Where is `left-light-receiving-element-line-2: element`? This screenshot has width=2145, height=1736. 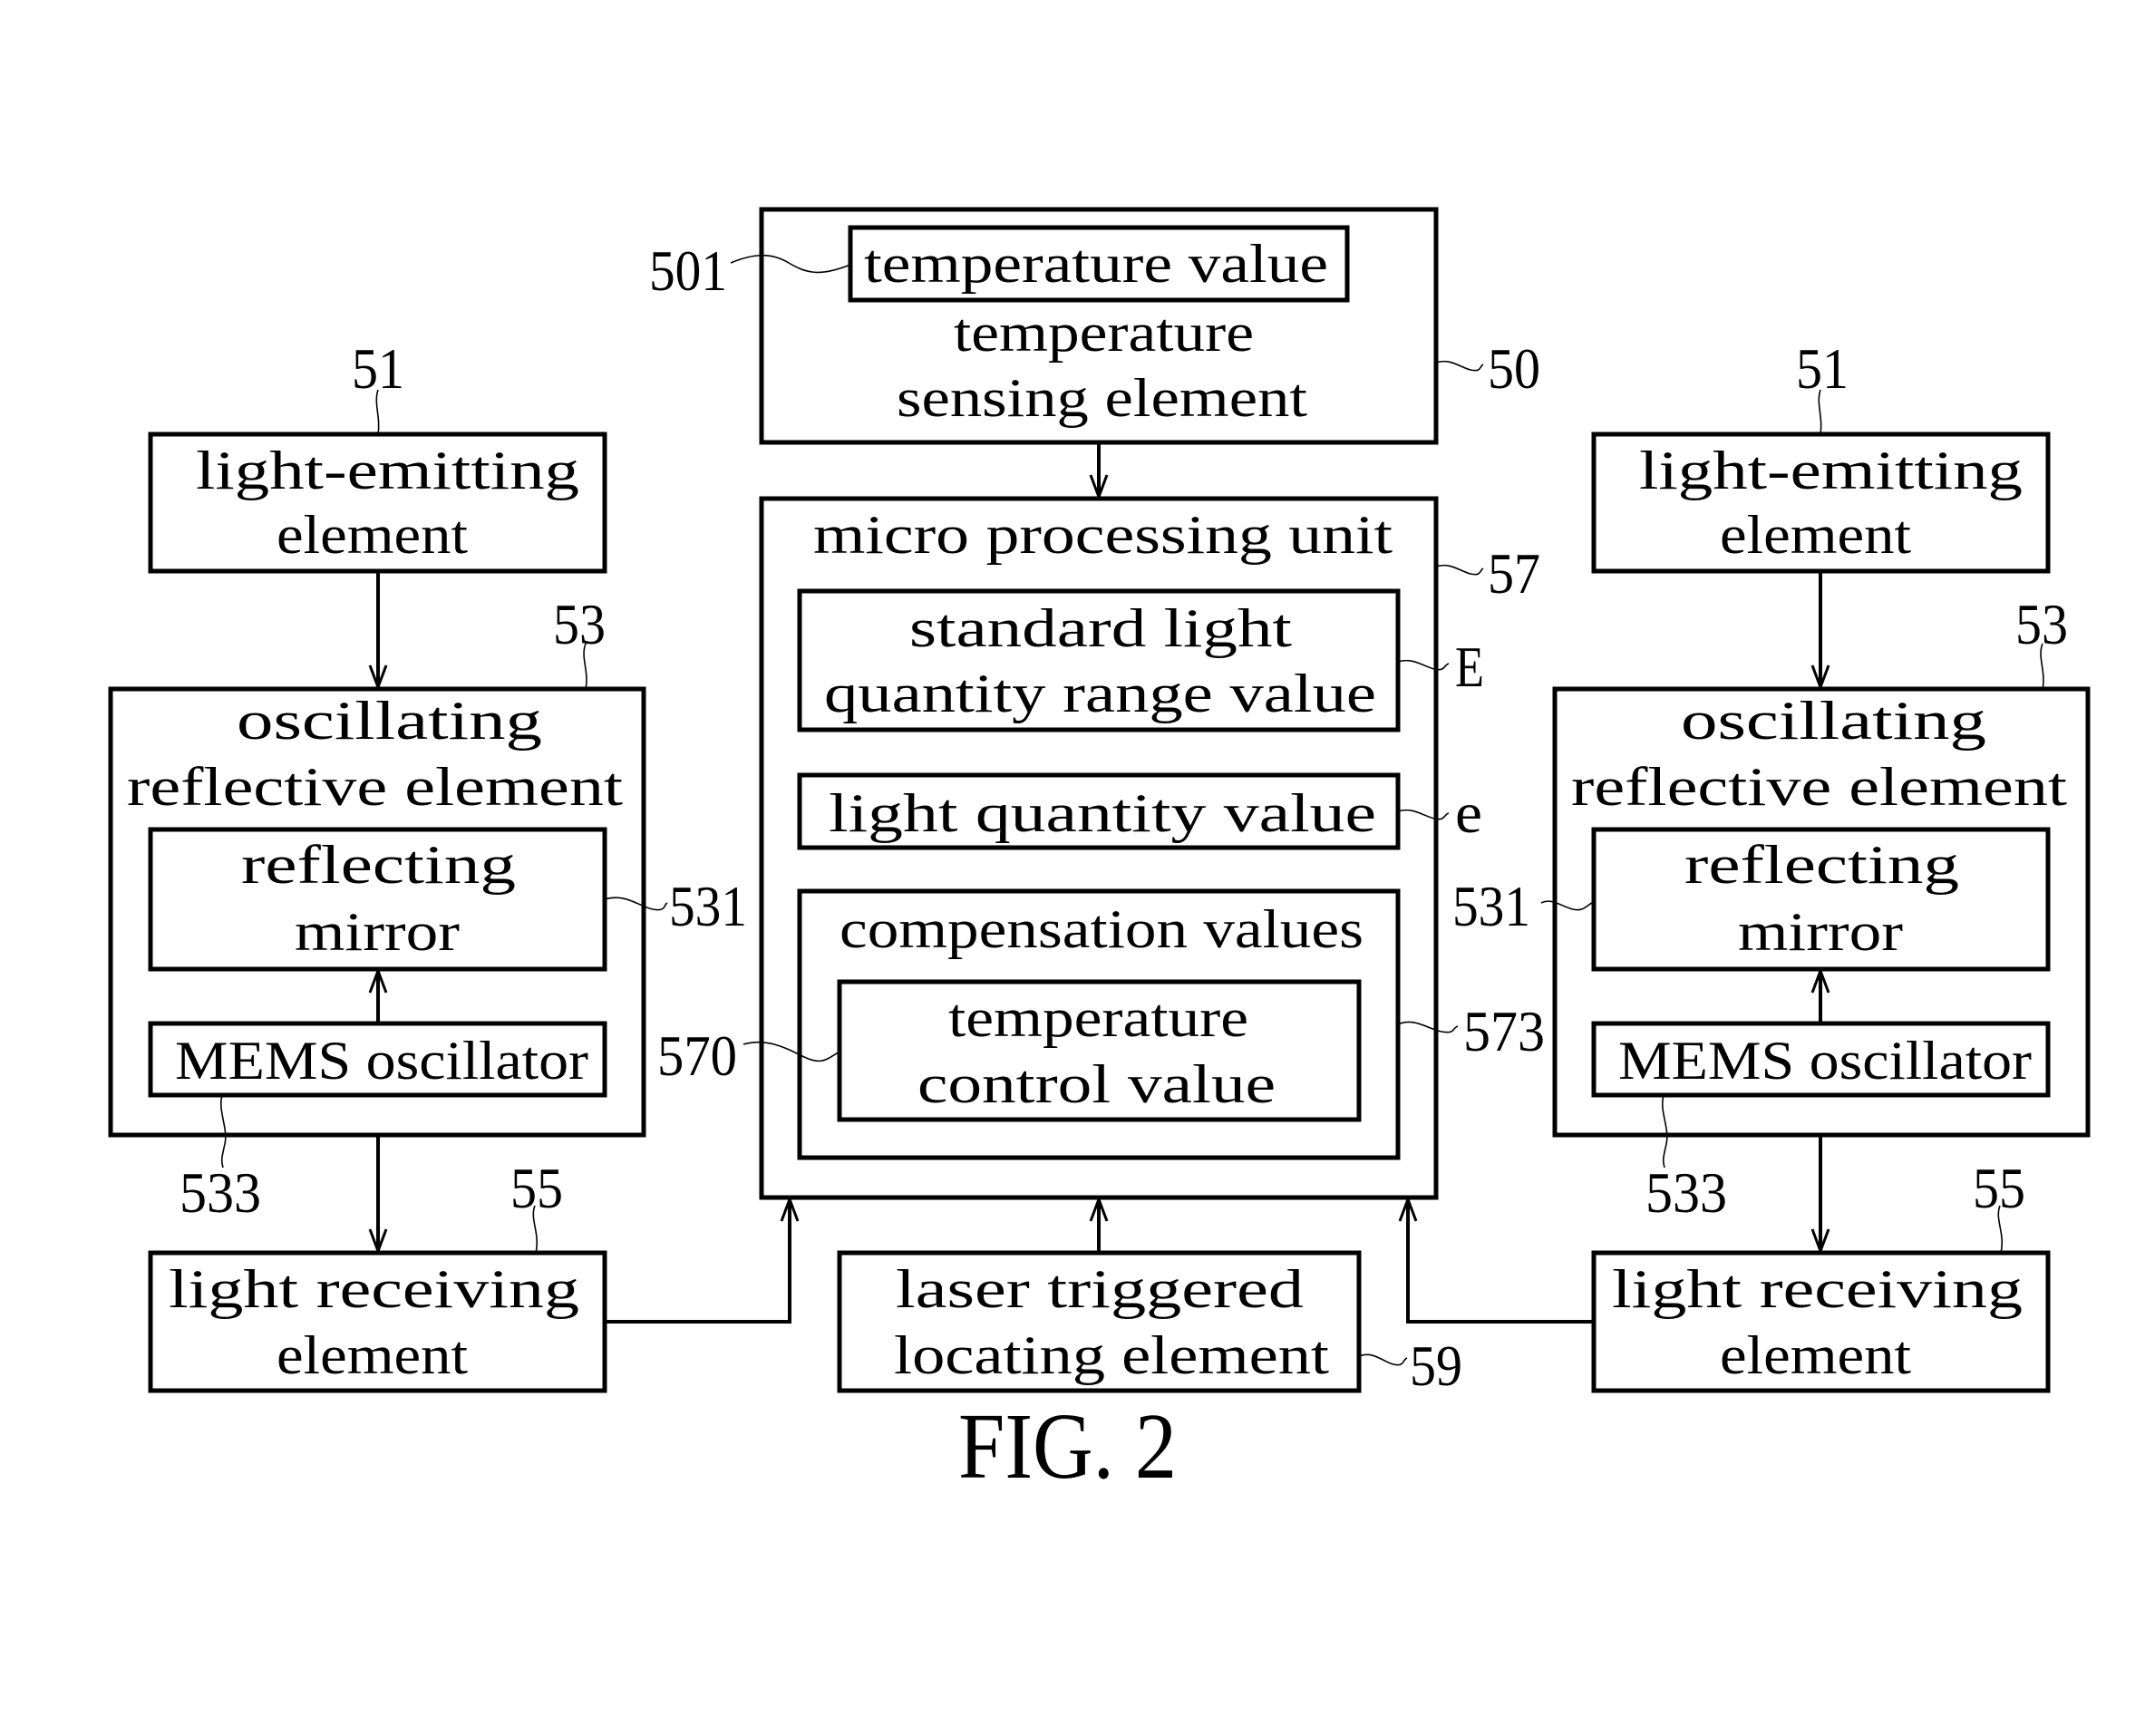 left-light-receiving-element-line-2: element is located at coordinates (372, 1355).